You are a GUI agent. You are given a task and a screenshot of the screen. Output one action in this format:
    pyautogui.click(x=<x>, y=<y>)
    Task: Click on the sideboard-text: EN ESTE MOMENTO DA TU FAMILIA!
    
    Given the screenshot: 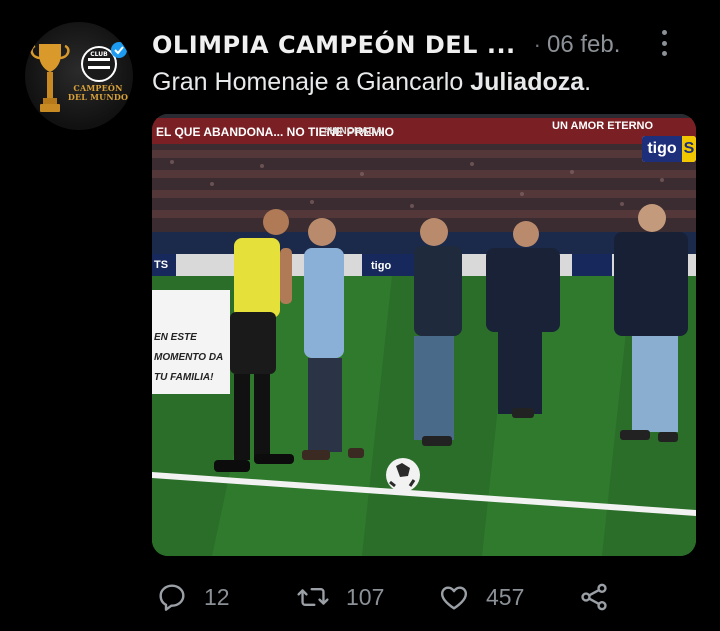 What is the action you would take?
    pyautogui.click(x=188, y=357)
    